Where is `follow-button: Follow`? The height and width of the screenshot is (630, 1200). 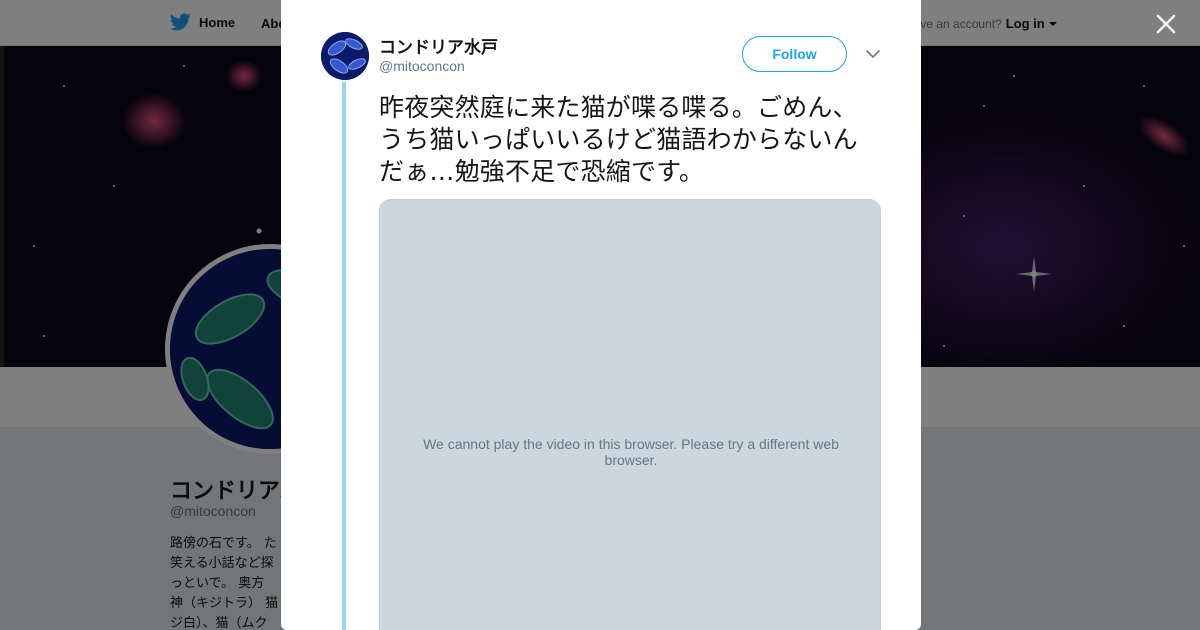 follow-button: Follow is located at coordinates (794, 54).